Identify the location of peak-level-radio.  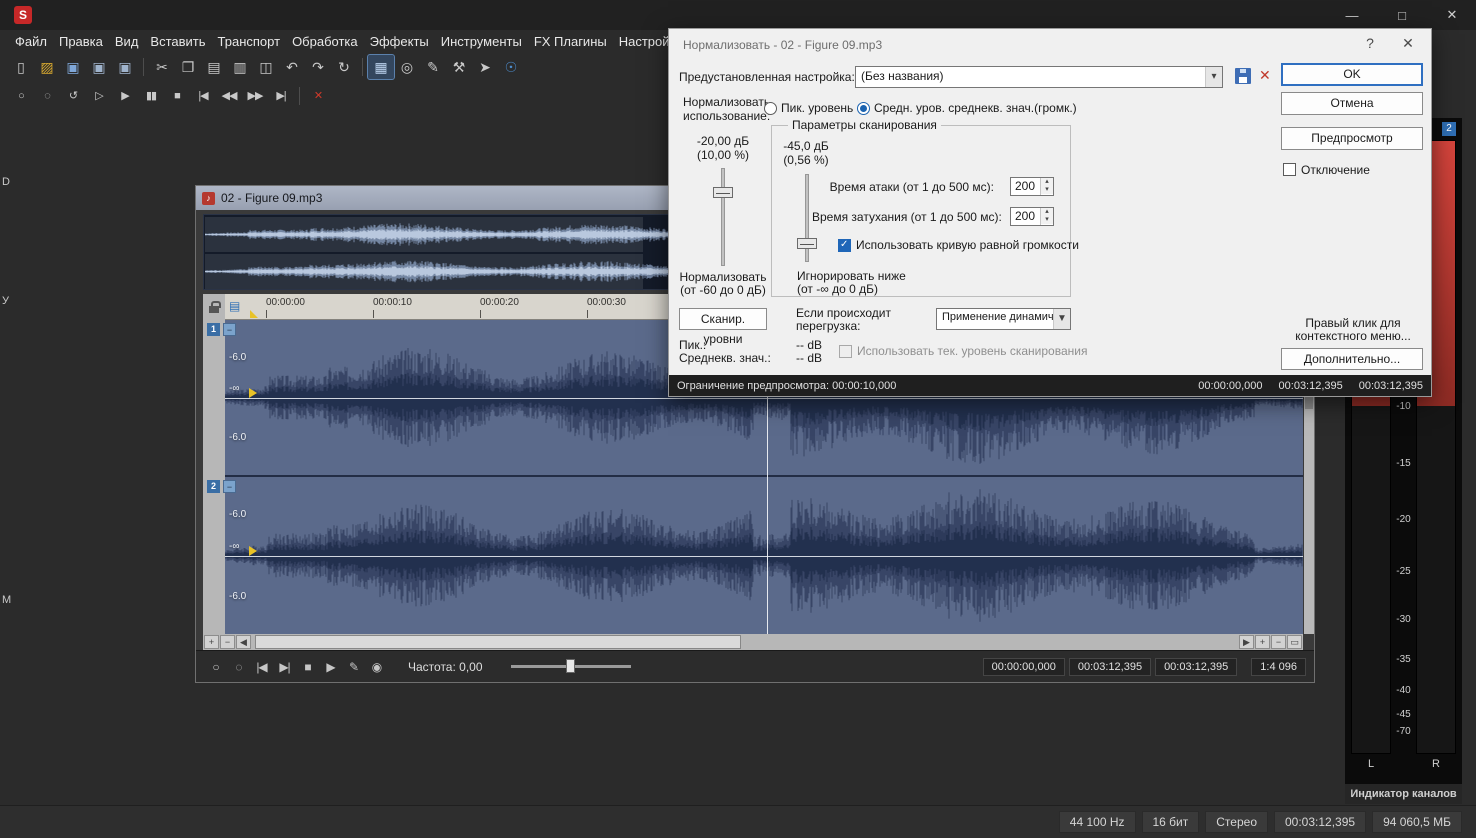
(770, 108).